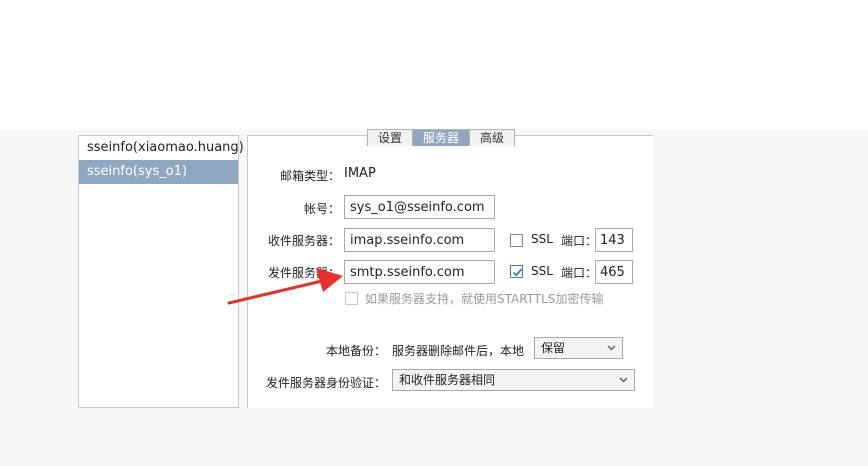 The width and height of the screenshot is (868, 466). Describe the element at coordinates (303, 241) in the screenshot. I see `incoming-server-label: 收件服务器：` at that location.